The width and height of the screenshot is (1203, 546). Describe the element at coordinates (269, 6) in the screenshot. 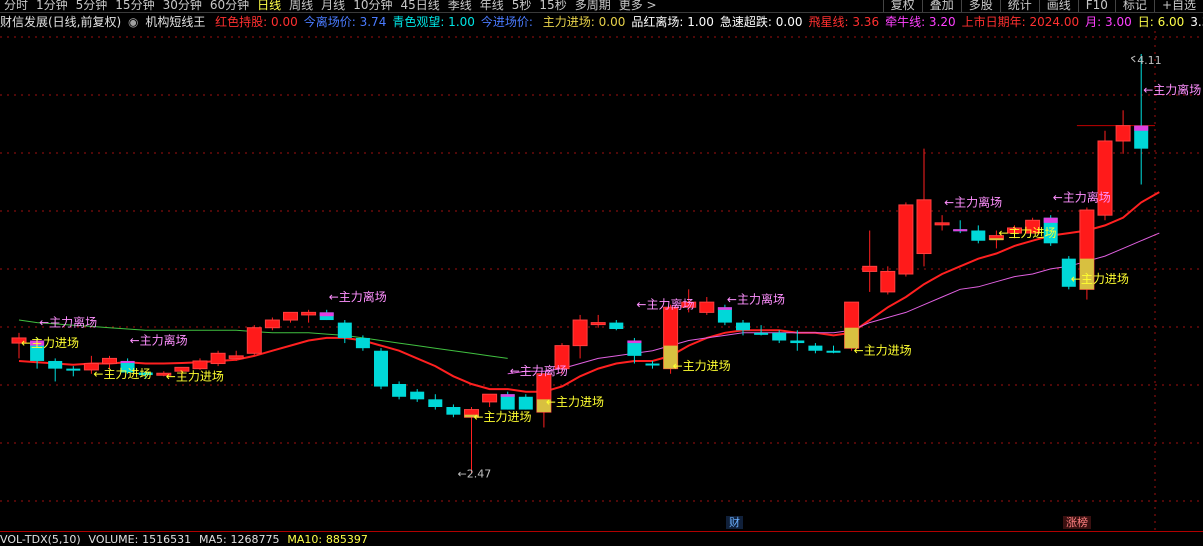

I see `period-tab: 日线` at that location.